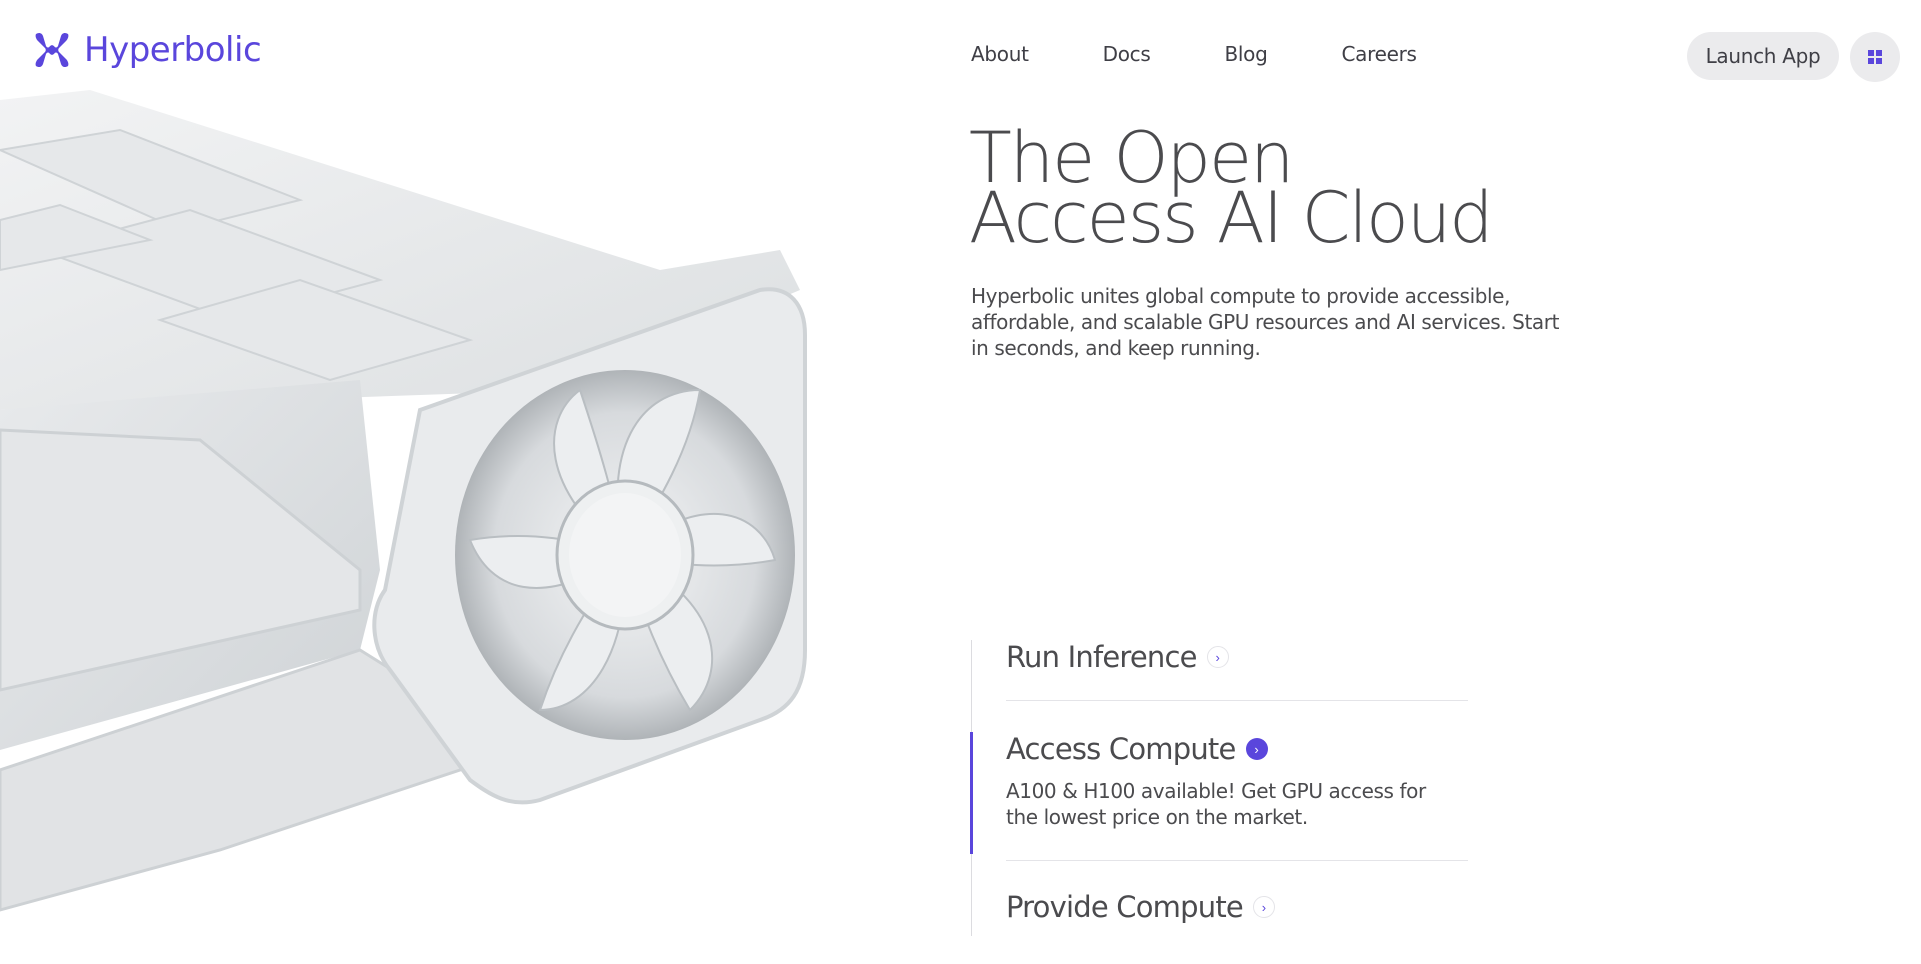 The image size is (1921, 964). I want to click on grid-menu-icon, so click(1875, 57).